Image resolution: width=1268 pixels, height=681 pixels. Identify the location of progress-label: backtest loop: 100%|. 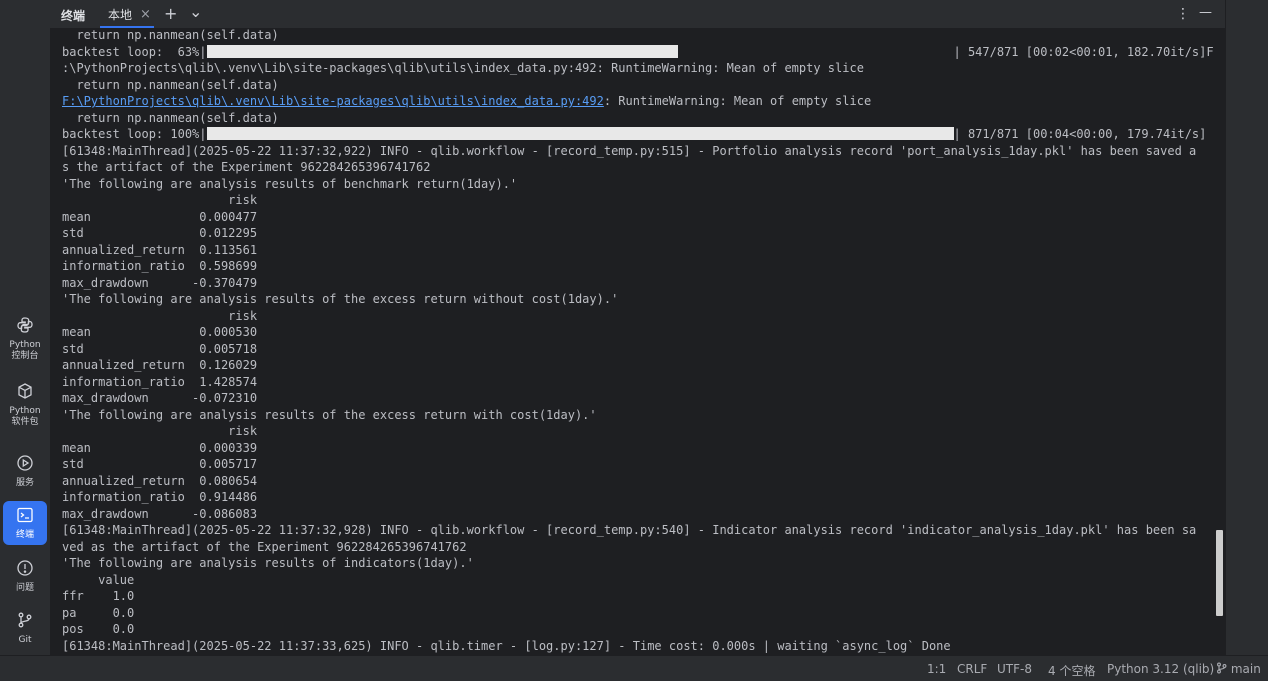
(134, 134).